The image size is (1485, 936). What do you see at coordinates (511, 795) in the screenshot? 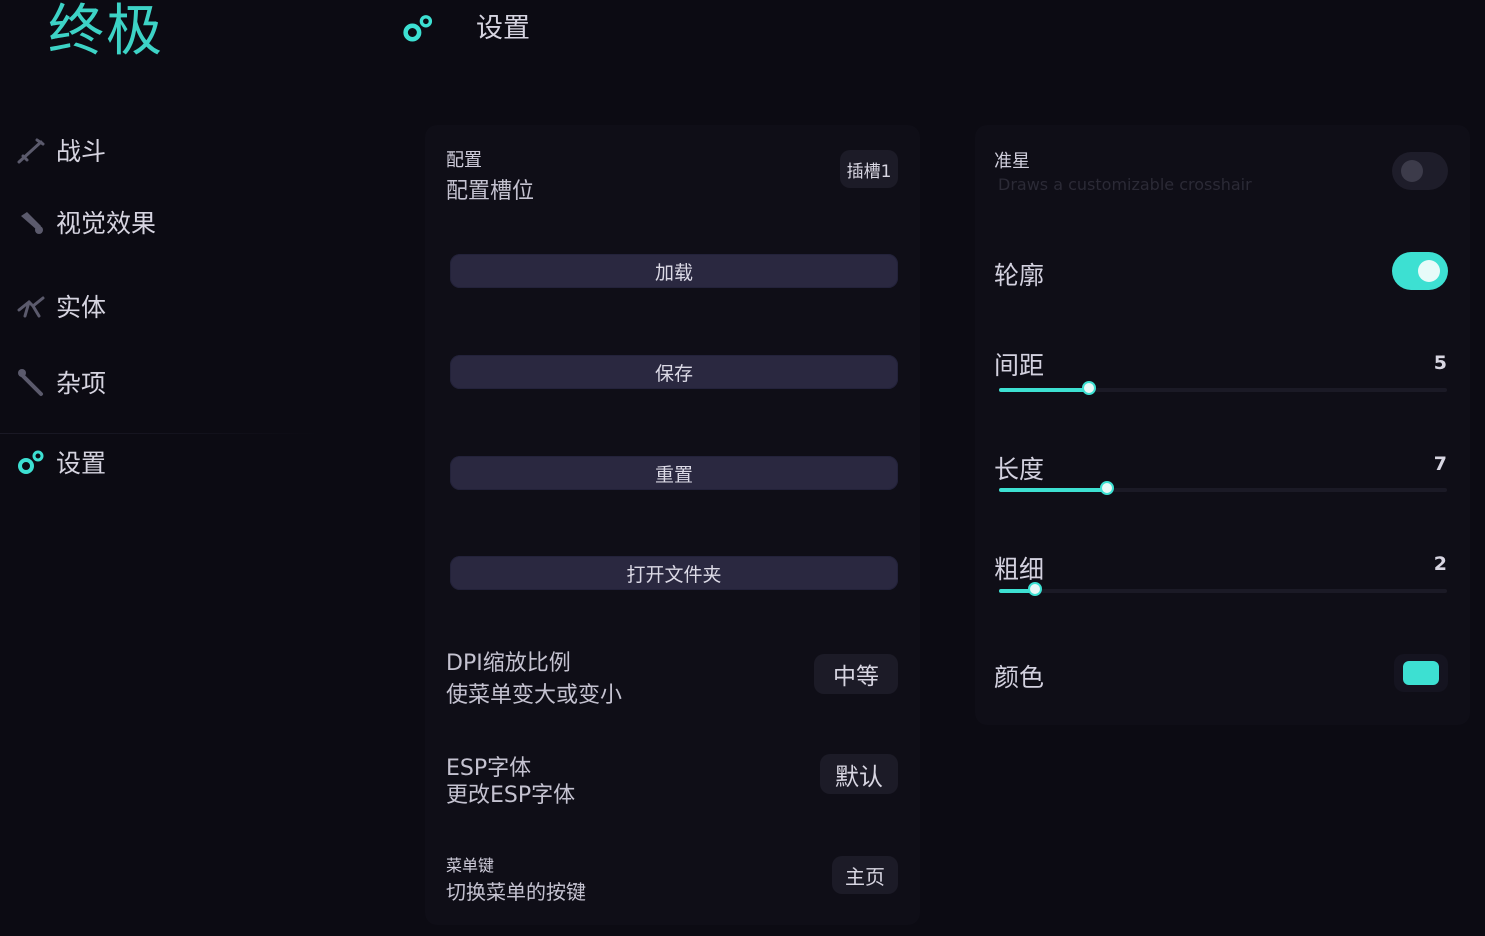
I see `esp-font-subtitle: 更改ESP字体` at bounding box center [511, 795].